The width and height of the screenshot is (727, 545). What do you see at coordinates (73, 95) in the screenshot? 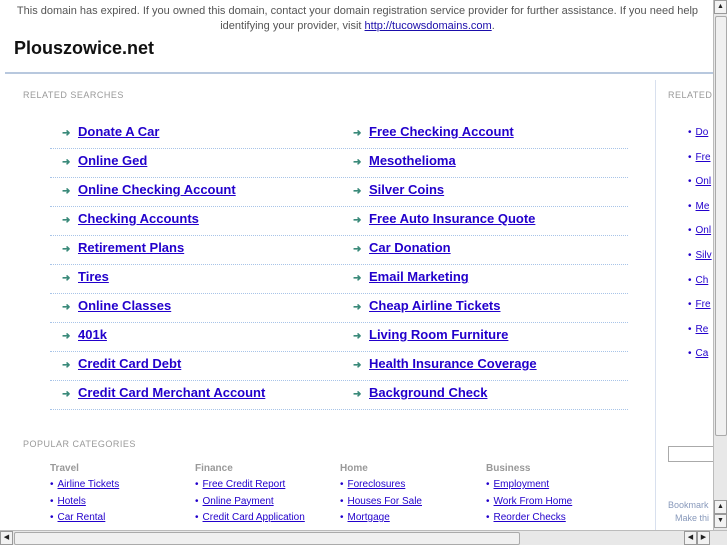
I see `related-searches-heading: RELATED SEARCHES` at bounding box center [73, 95].